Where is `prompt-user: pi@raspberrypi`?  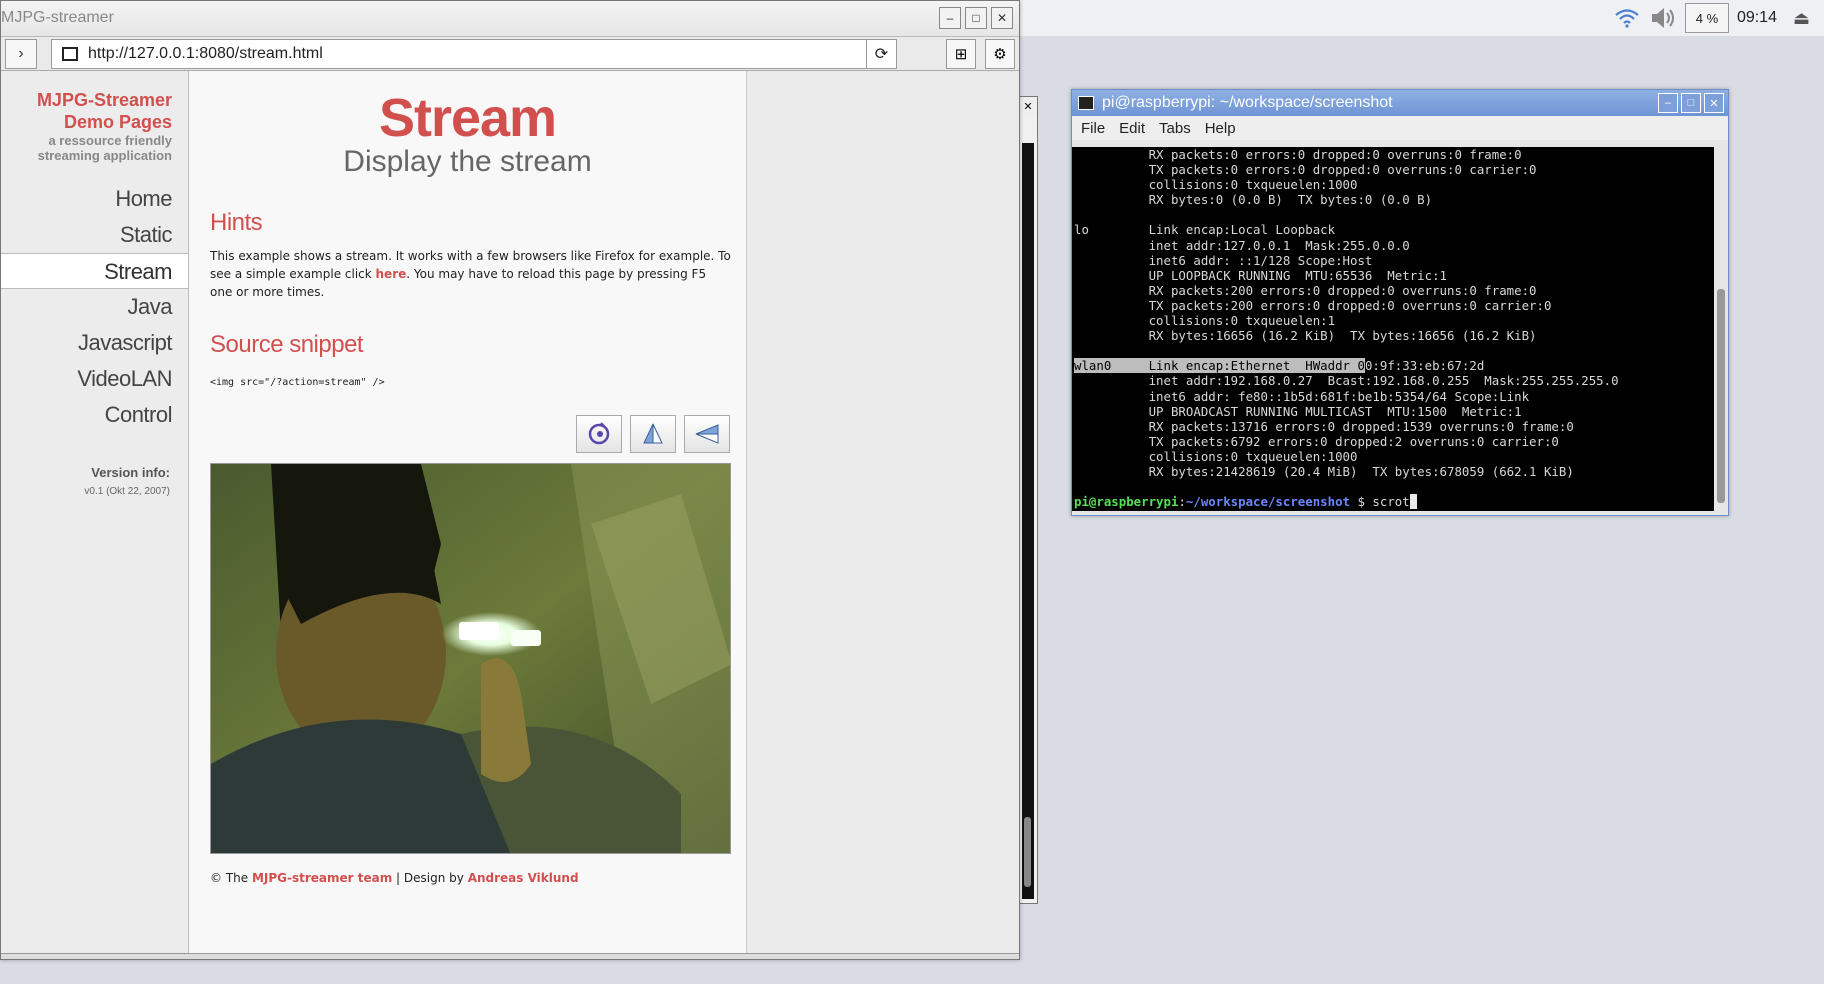
prompt-user: pi@raspberrypi is located at coordinates (1126, 502).